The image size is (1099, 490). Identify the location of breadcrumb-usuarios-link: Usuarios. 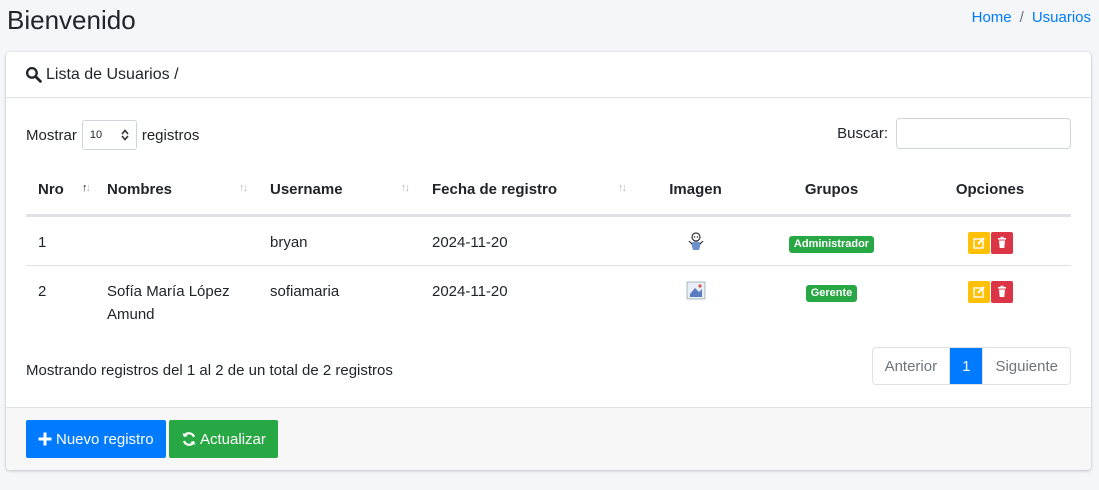
(1061, 17).